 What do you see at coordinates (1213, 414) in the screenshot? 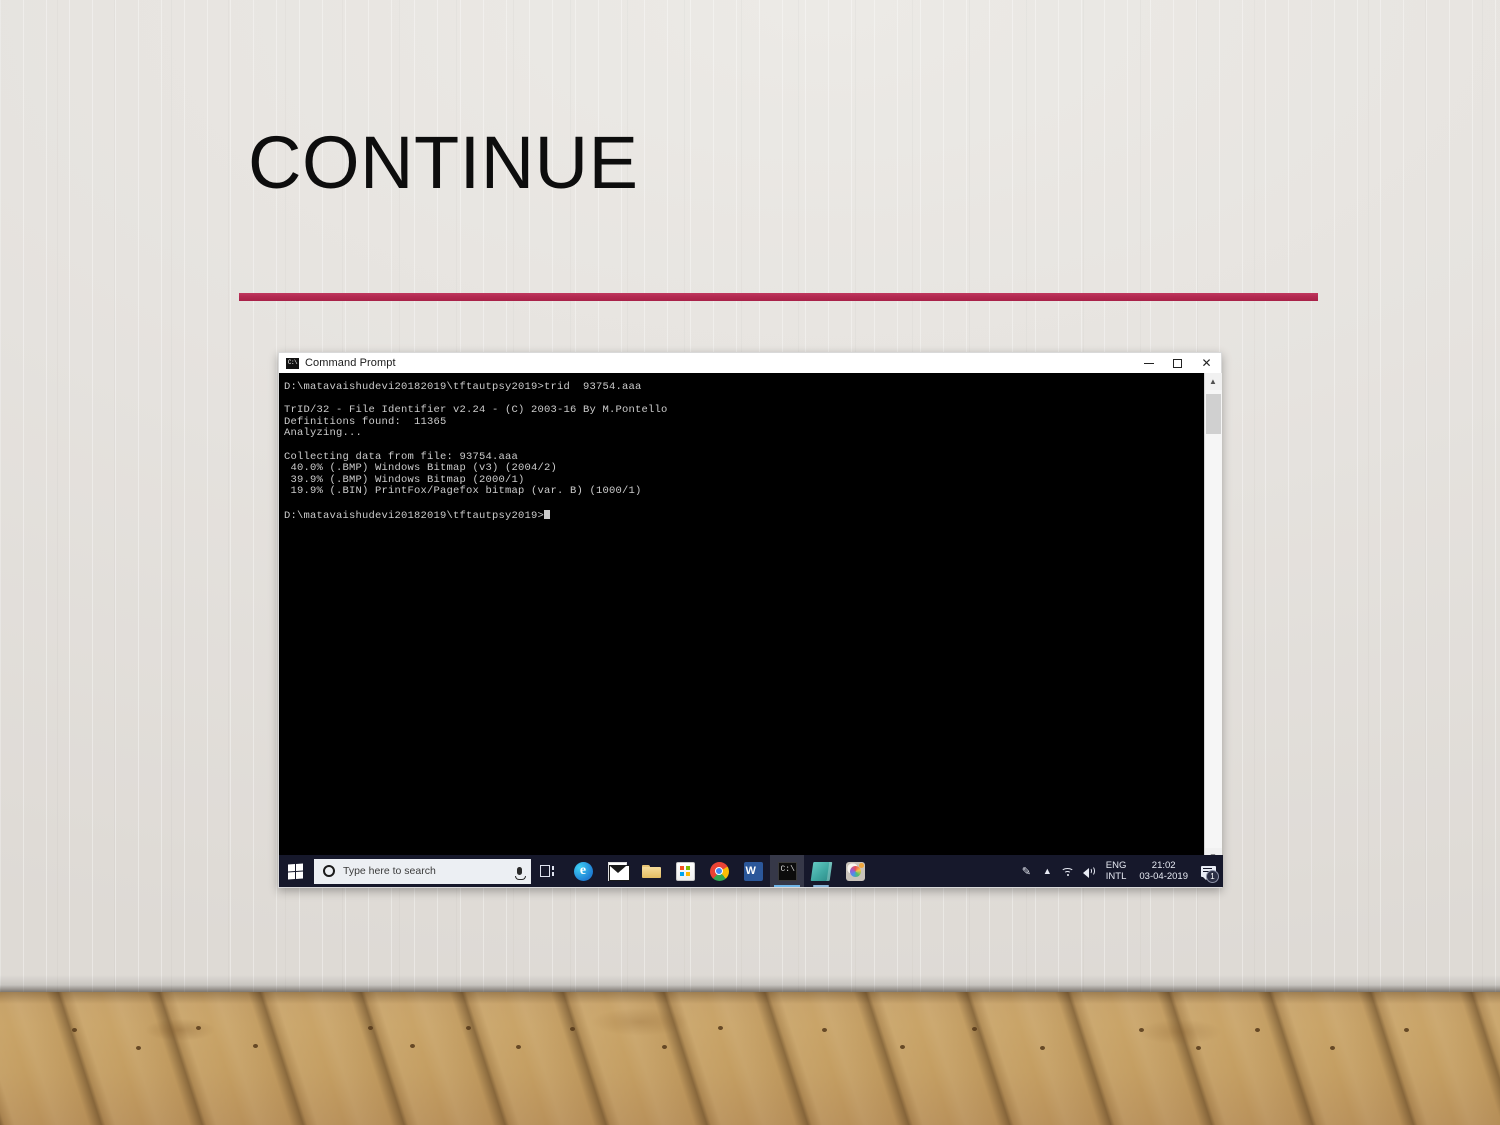
I see `scrollbar-thumb` at bounding box center [1213, 414].